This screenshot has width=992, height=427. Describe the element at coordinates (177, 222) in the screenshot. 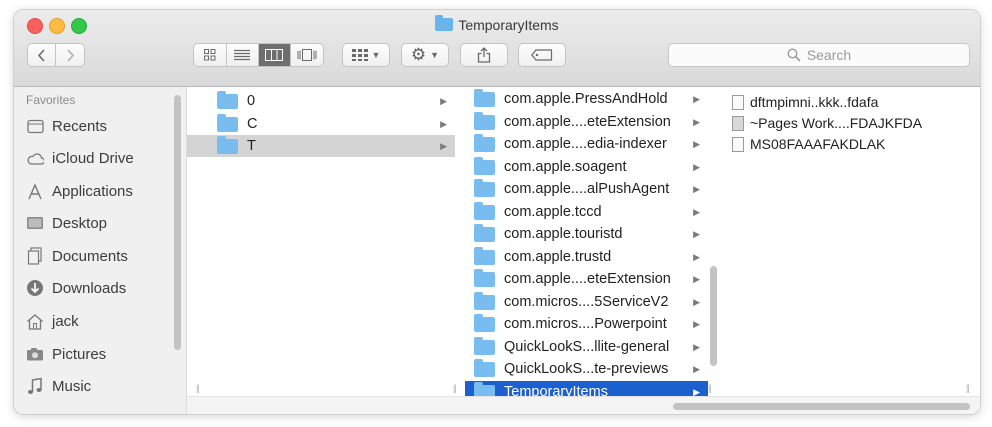

I see `sidebar-scrollbar` at that location.